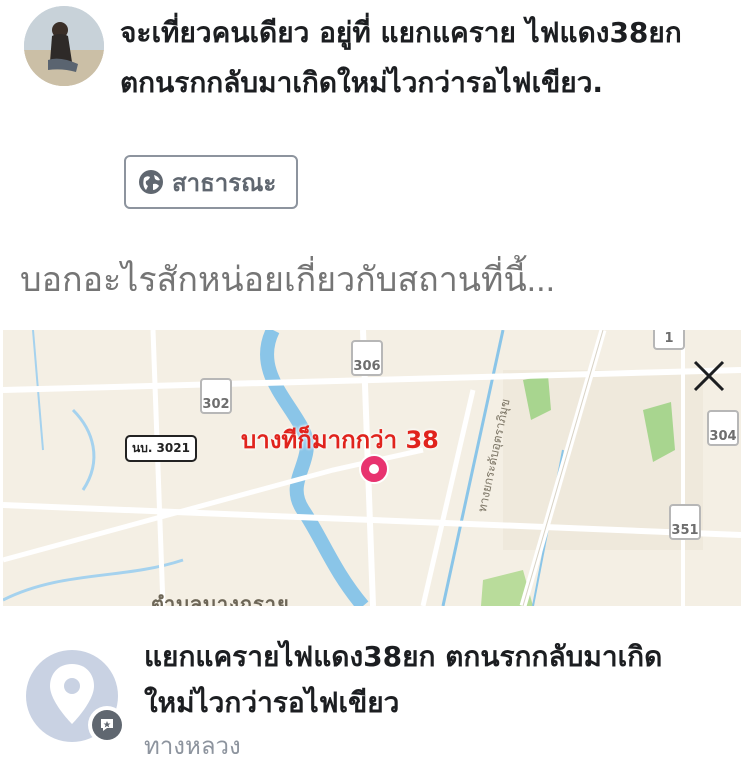 The image size is (741, 773). What do you see at coordinates (669, 340) in the screenshot?
I see `highway-shield-1: 1` at bounding box center [669, 340].